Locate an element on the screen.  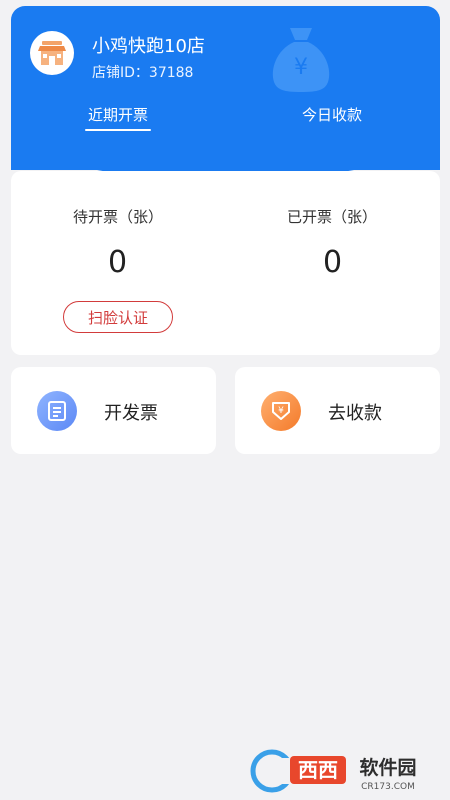
collect-money-icon: ¥ is located at coordinates (281, 411).